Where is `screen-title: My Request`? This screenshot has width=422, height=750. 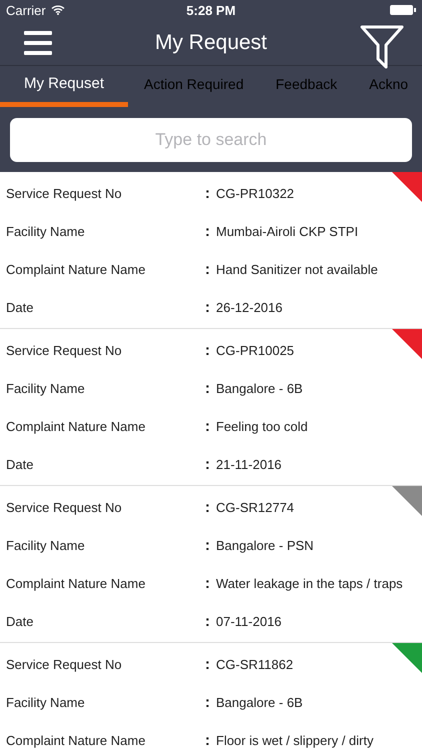
screen-title: My Request is located at coordinates (211, 42).